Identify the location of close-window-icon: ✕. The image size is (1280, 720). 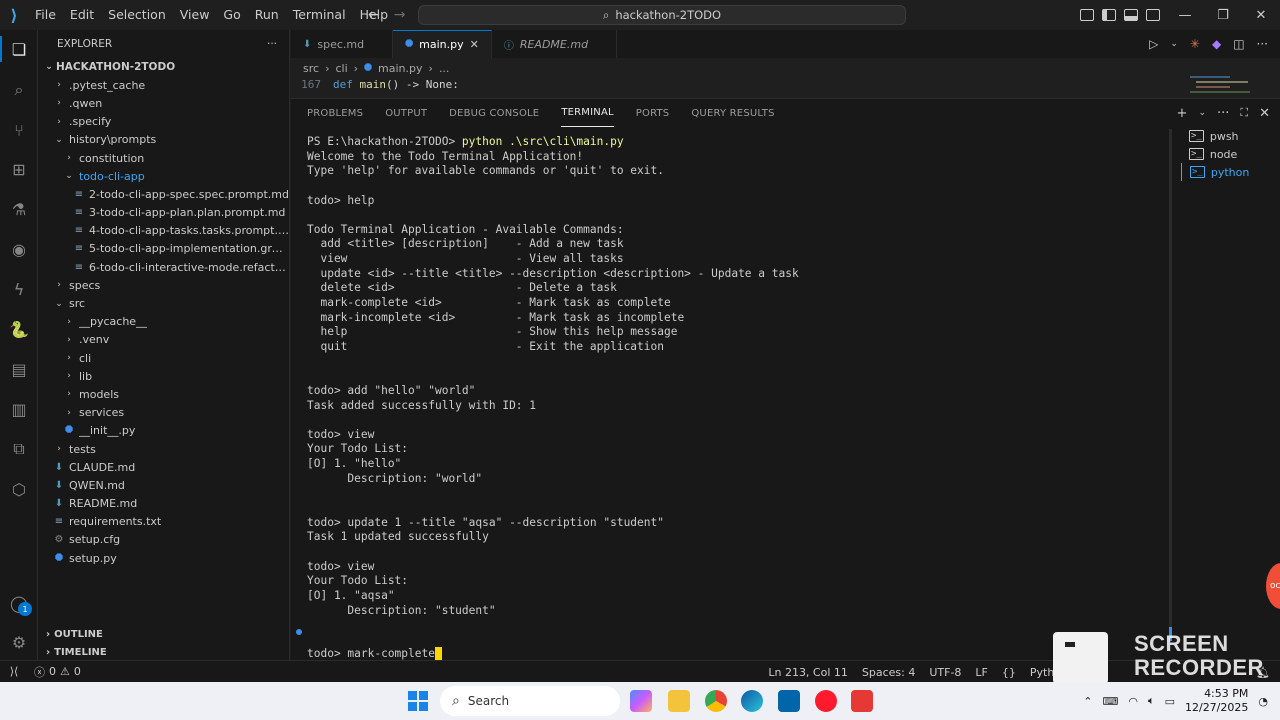
(1261, 15).